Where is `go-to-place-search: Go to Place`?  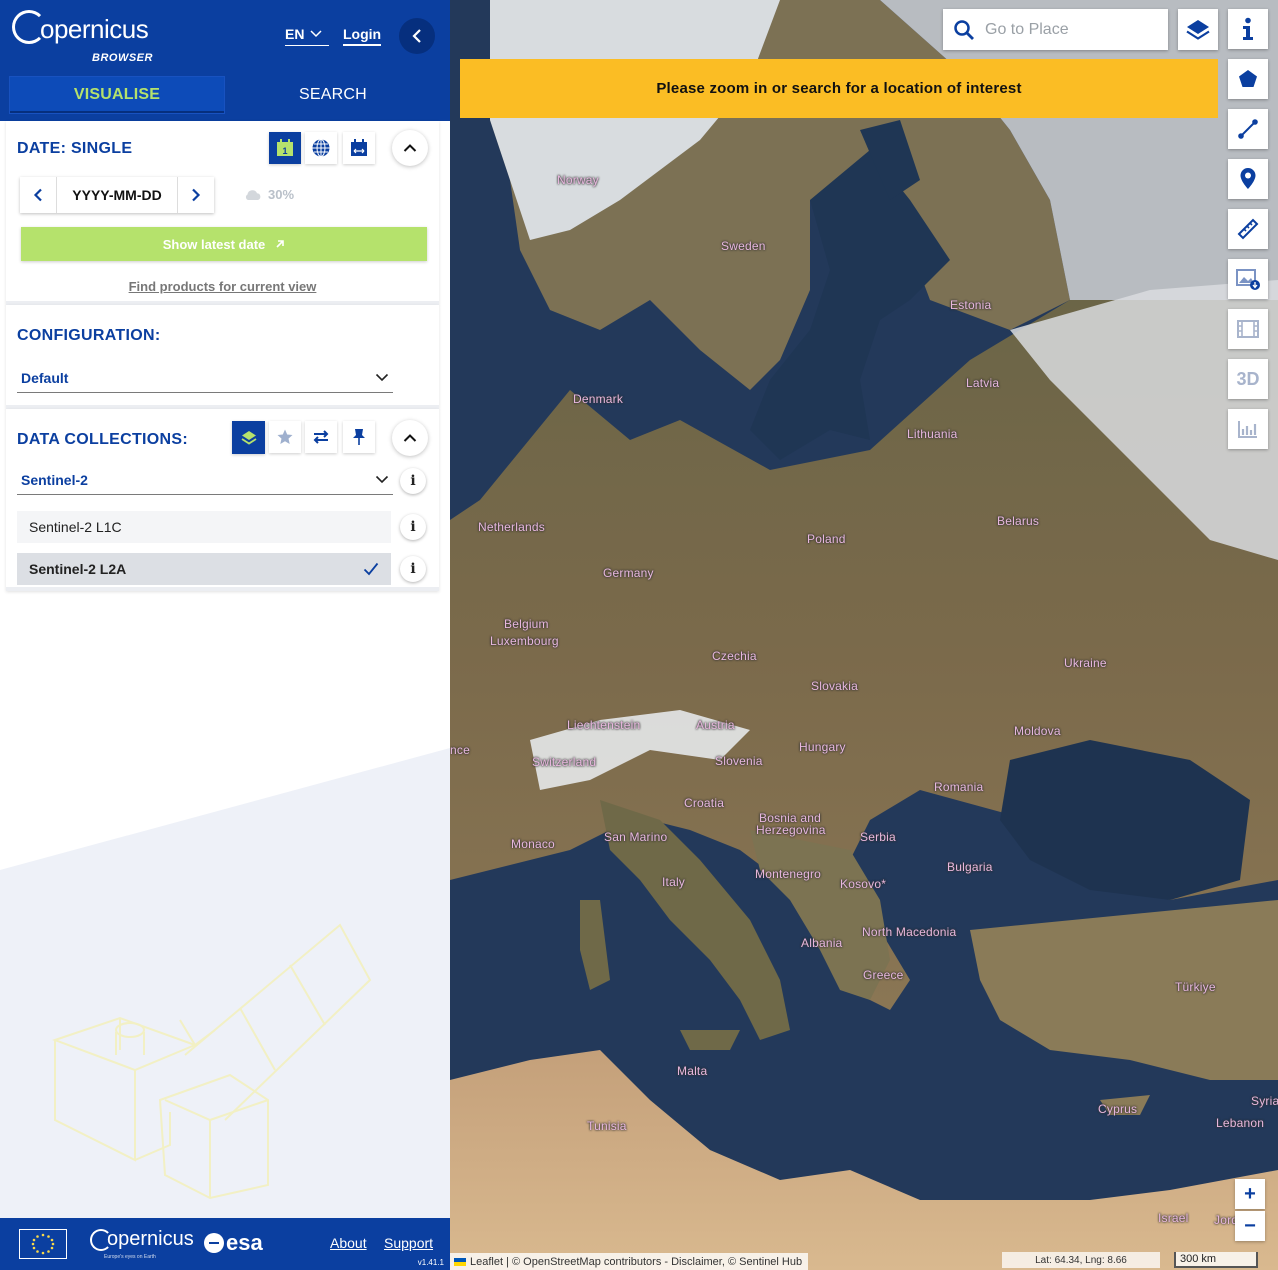 go-to-place-search: Go to Place is located at coordinates (1055, 29).